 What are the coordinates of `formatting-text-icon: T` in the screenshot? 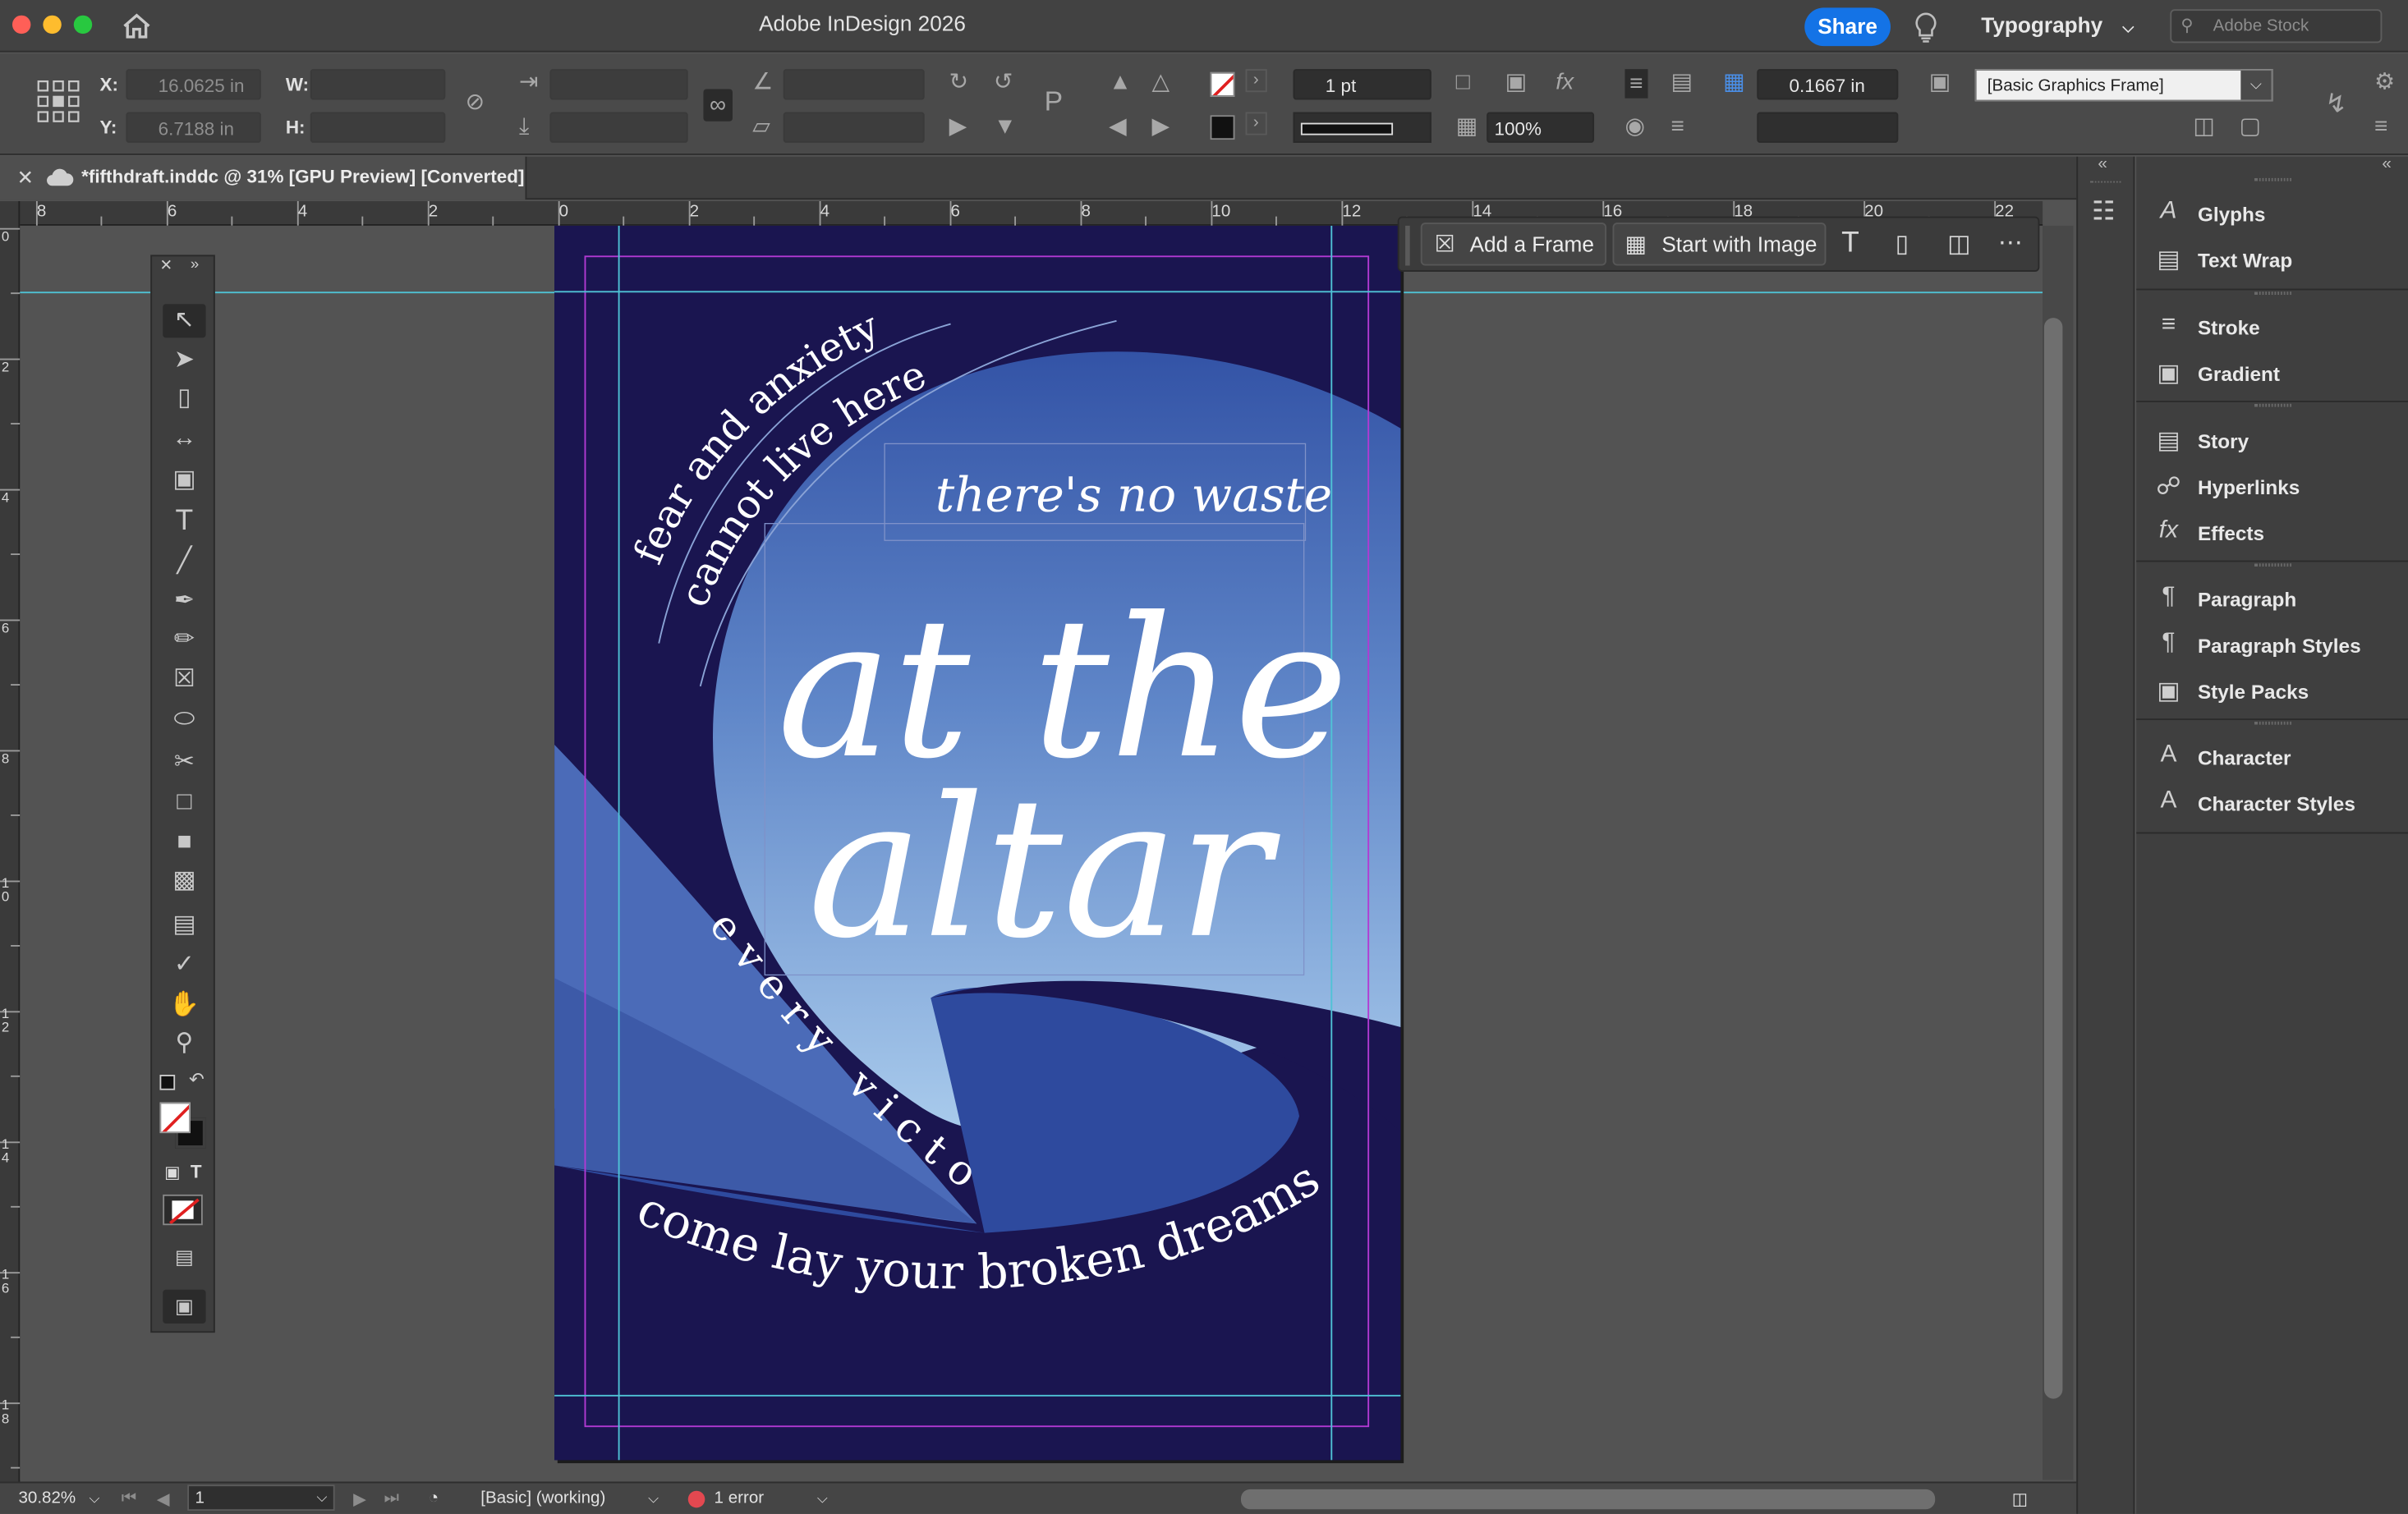 It's located at (196, 1171).